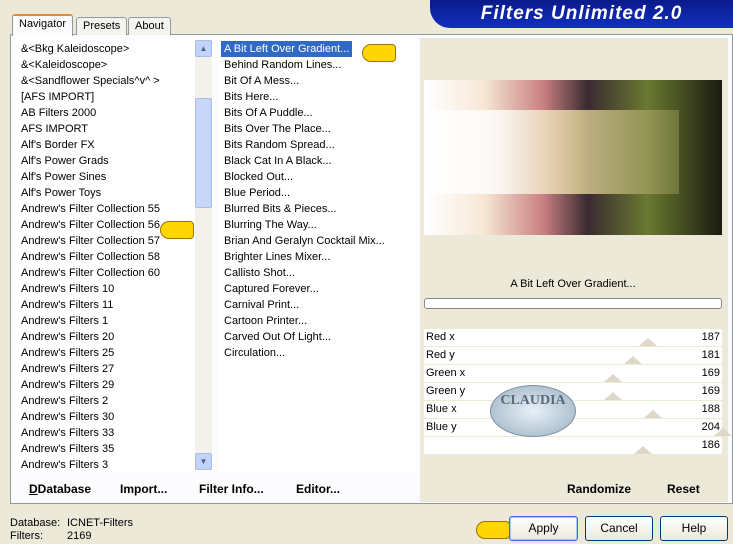  I want to click on category-item: Andrew's Filters 35, so click(114, 449).